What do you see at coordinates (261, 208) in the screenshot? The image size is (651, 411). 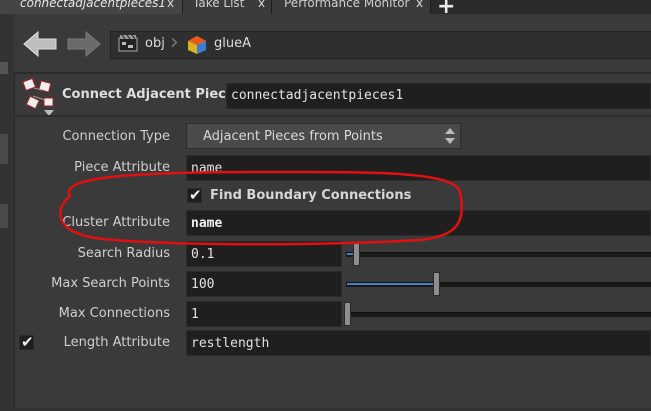 I see `annotation-circle` at bounding box center [261, 208].